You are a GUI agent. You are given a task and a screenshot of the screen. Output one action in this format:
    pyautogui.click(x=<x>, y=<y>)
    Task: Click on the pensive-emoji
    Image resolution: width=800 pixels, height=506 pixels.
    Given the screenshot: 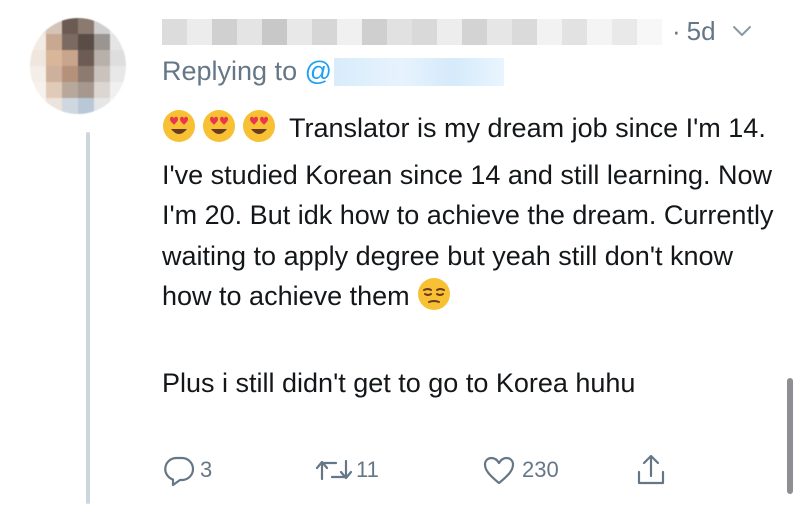 What is the action you would take?
    pyautogui.click(x=434, y=300)
    